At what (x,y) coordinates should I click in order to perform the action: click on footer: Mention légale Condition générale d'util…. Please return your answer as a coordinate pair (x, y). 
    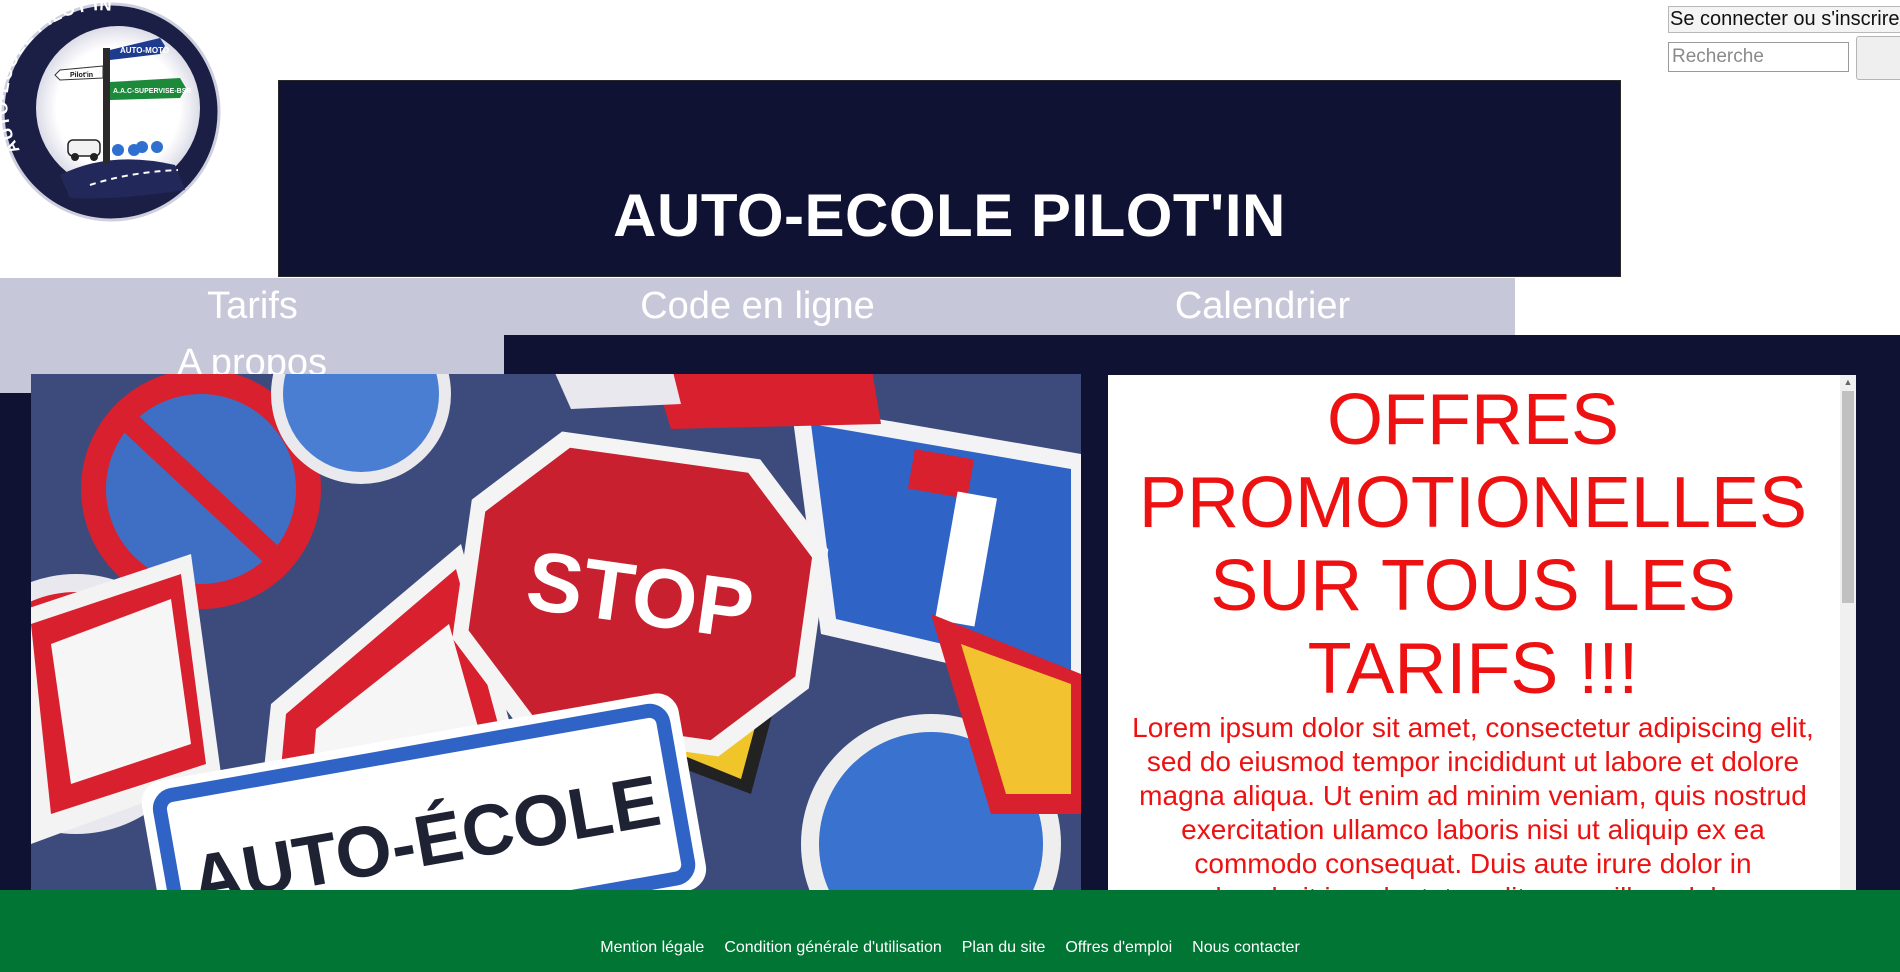
    Looking at the image, I should click on (950, 931).